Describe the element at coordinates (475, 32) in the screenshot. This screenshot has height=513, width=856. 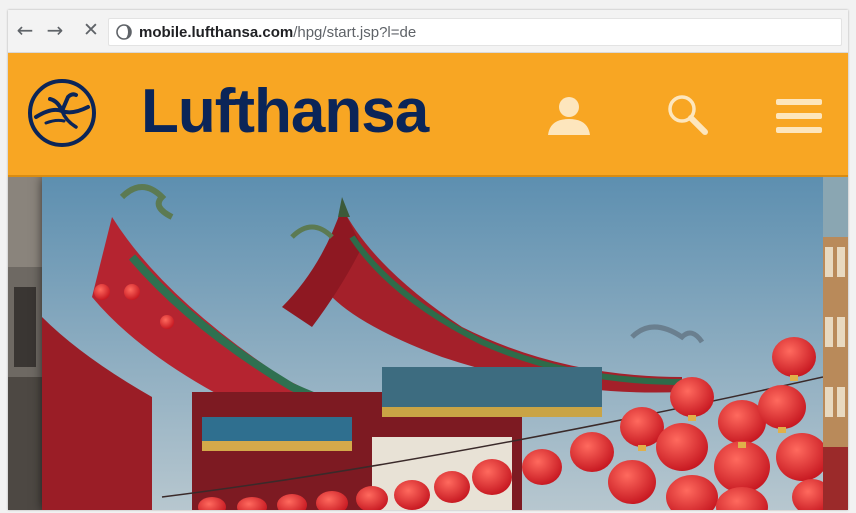
I see `address-bar: mobile.lufthansa.com/hpg/start.jsp?l=de` at that location.